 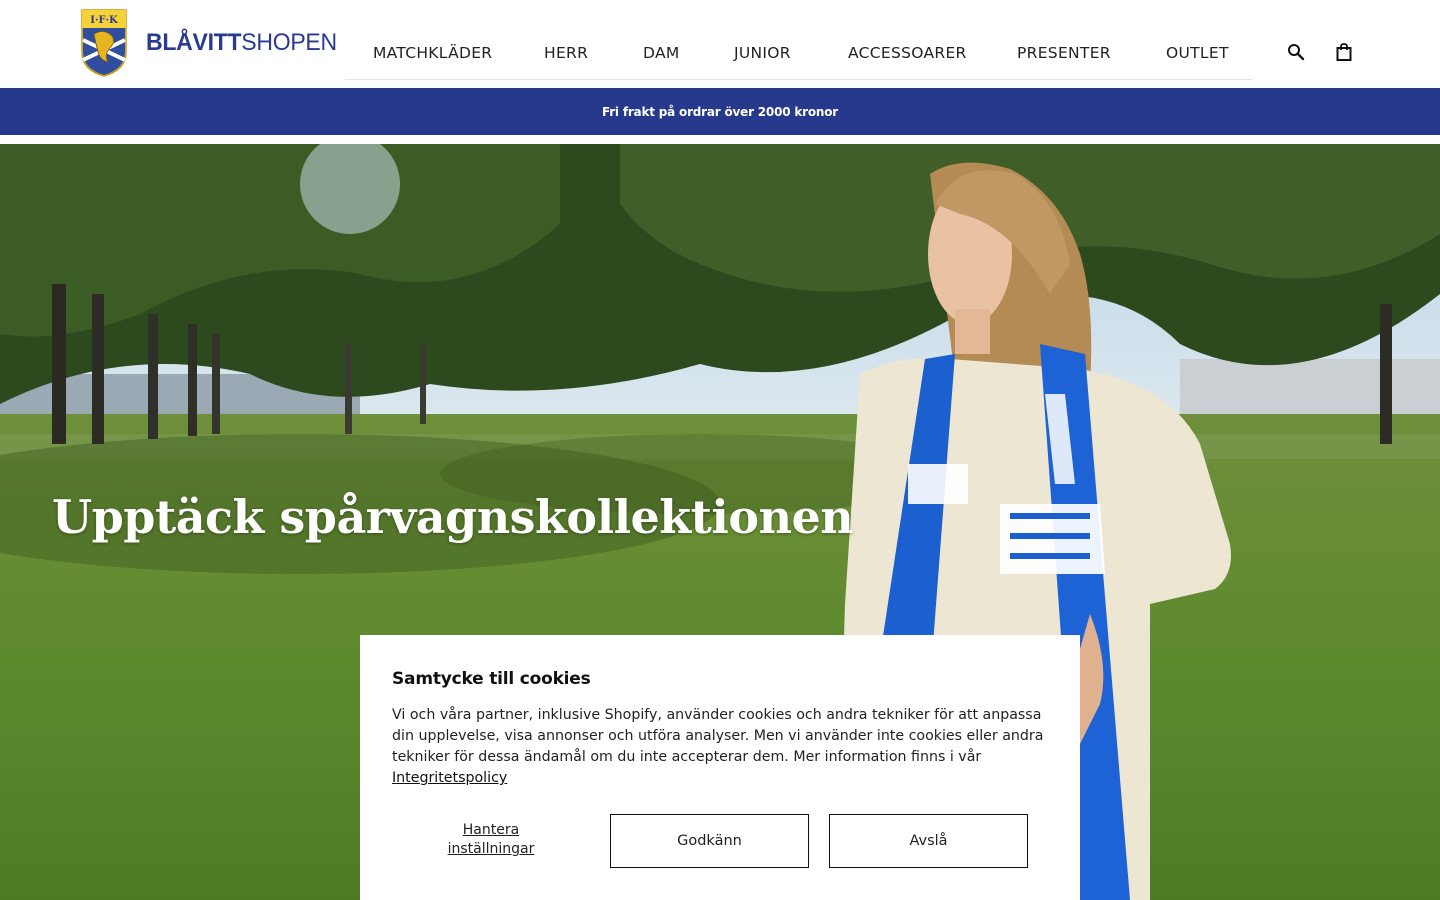 I want to click on ifk-crest-logo: I·F·K, so click(x=104, y=43).